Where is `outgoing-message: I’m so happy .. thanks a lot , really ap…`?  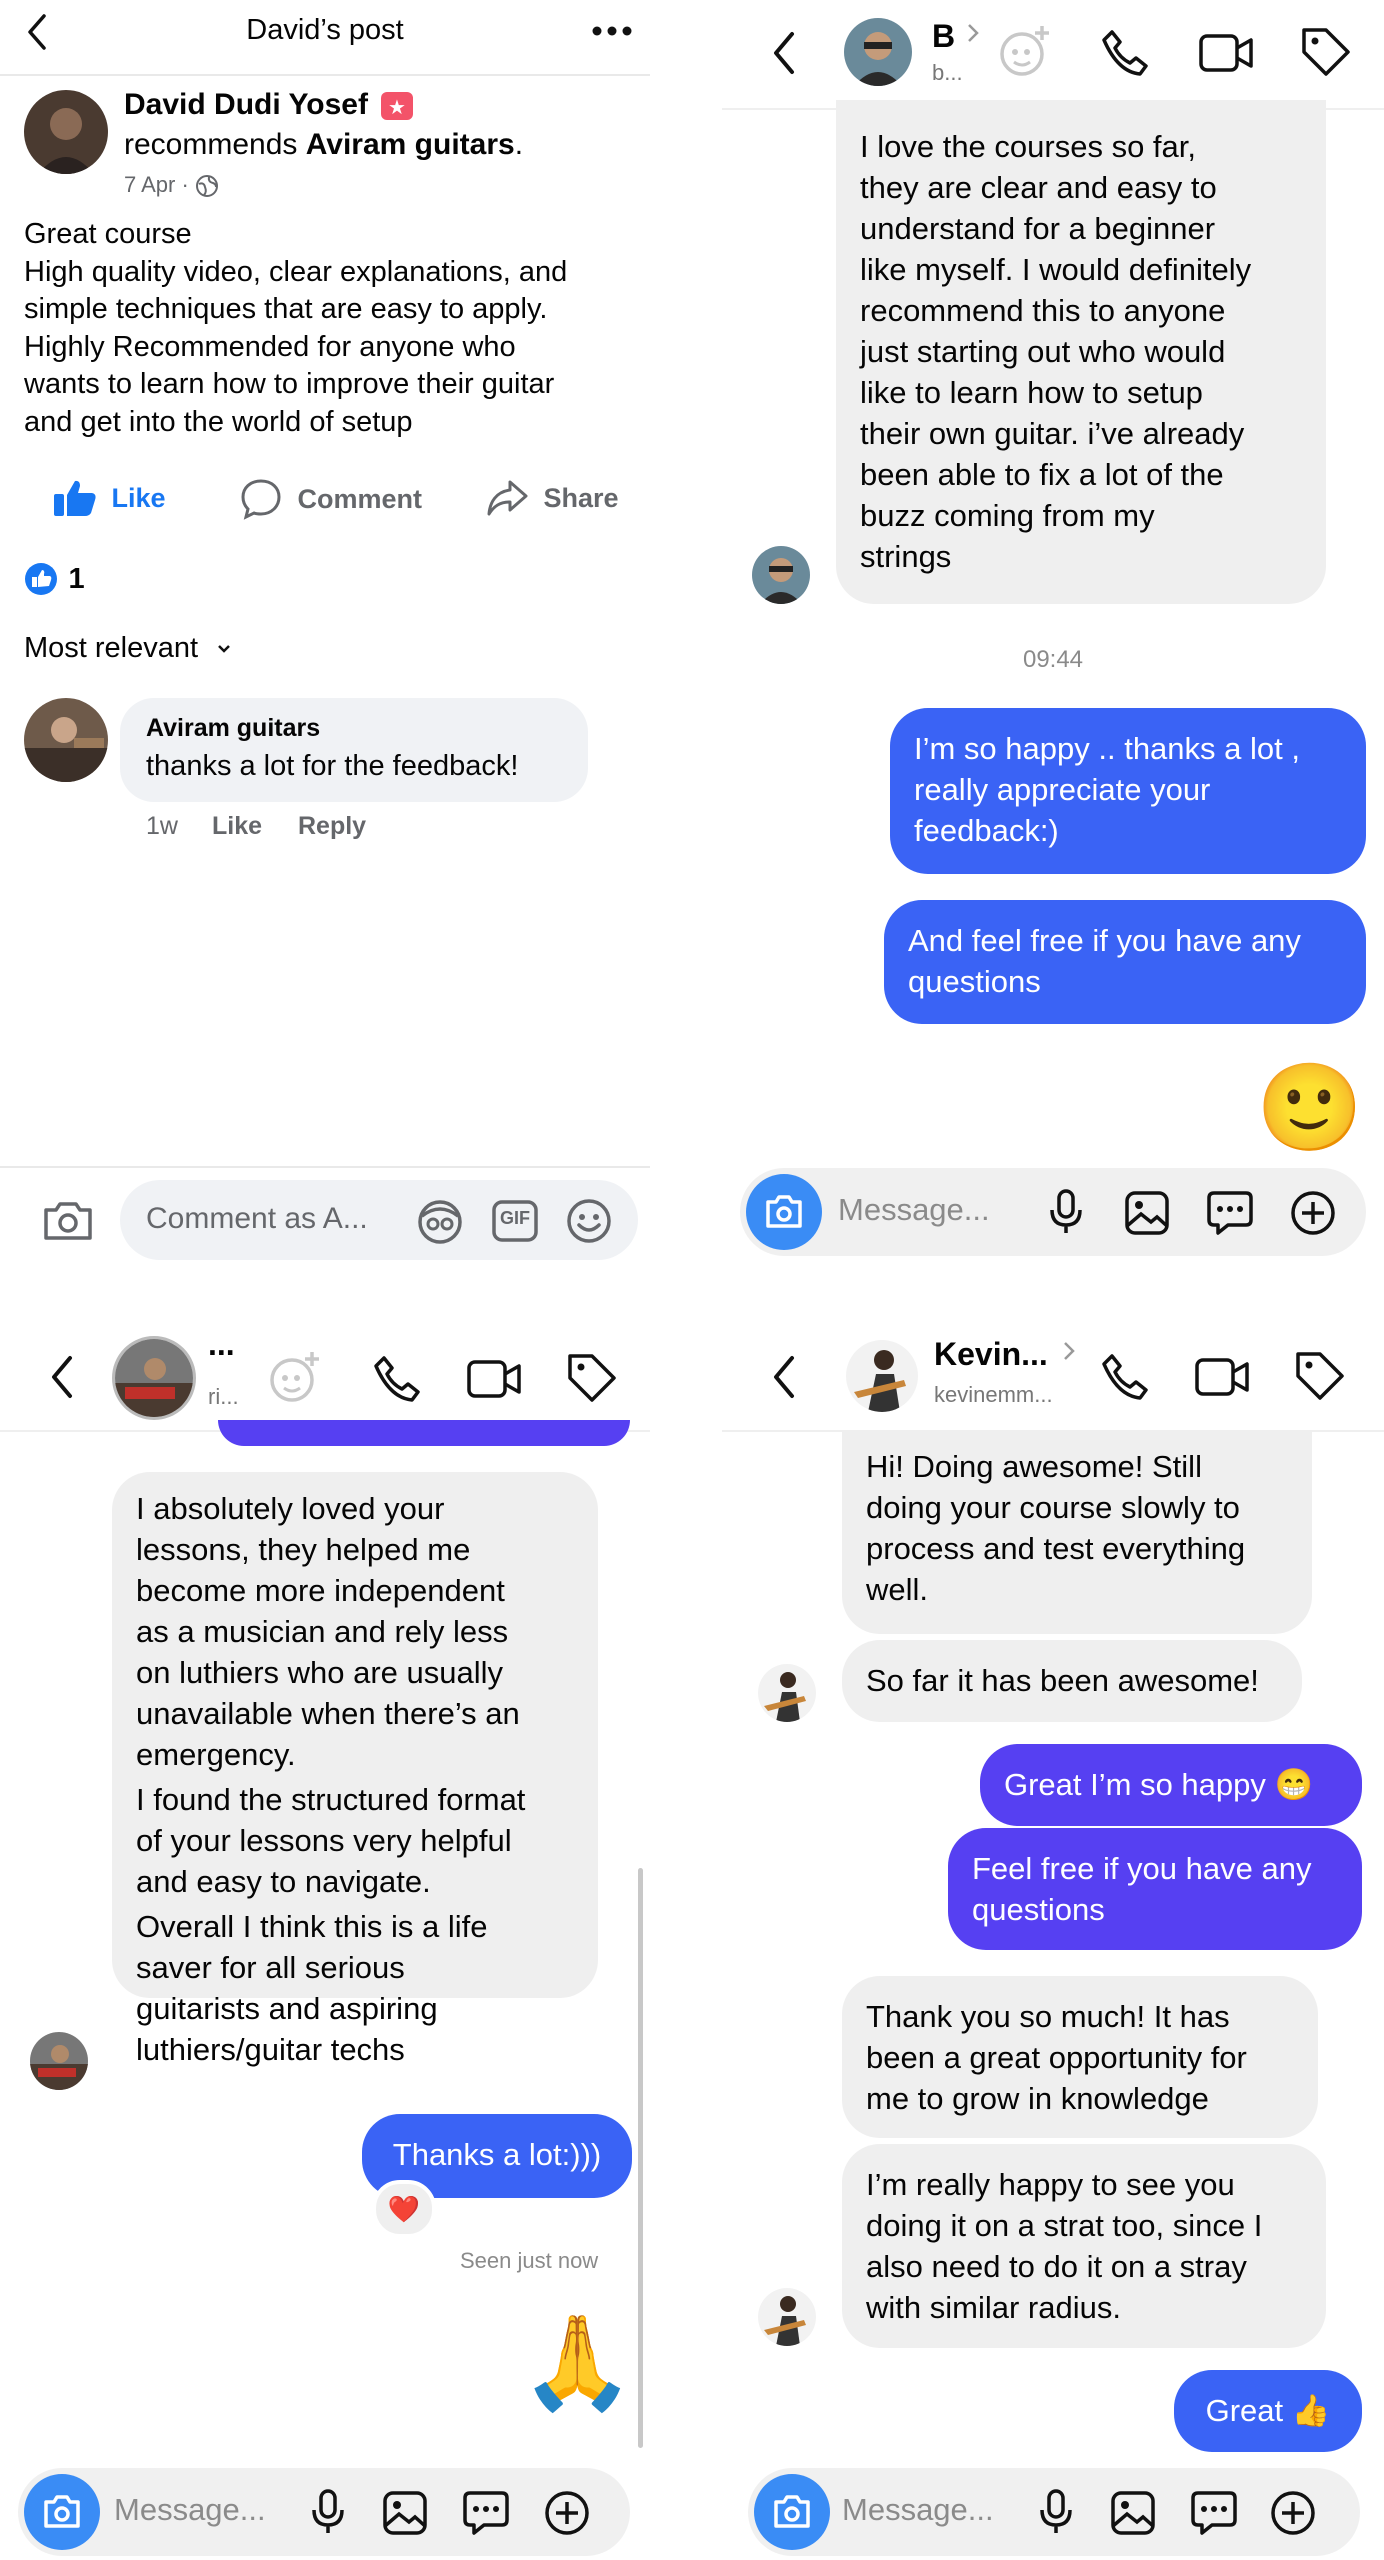
outgoing-message: I’m so happy .. thanks a lot , really ap… is located at coordinates (1128, 791).